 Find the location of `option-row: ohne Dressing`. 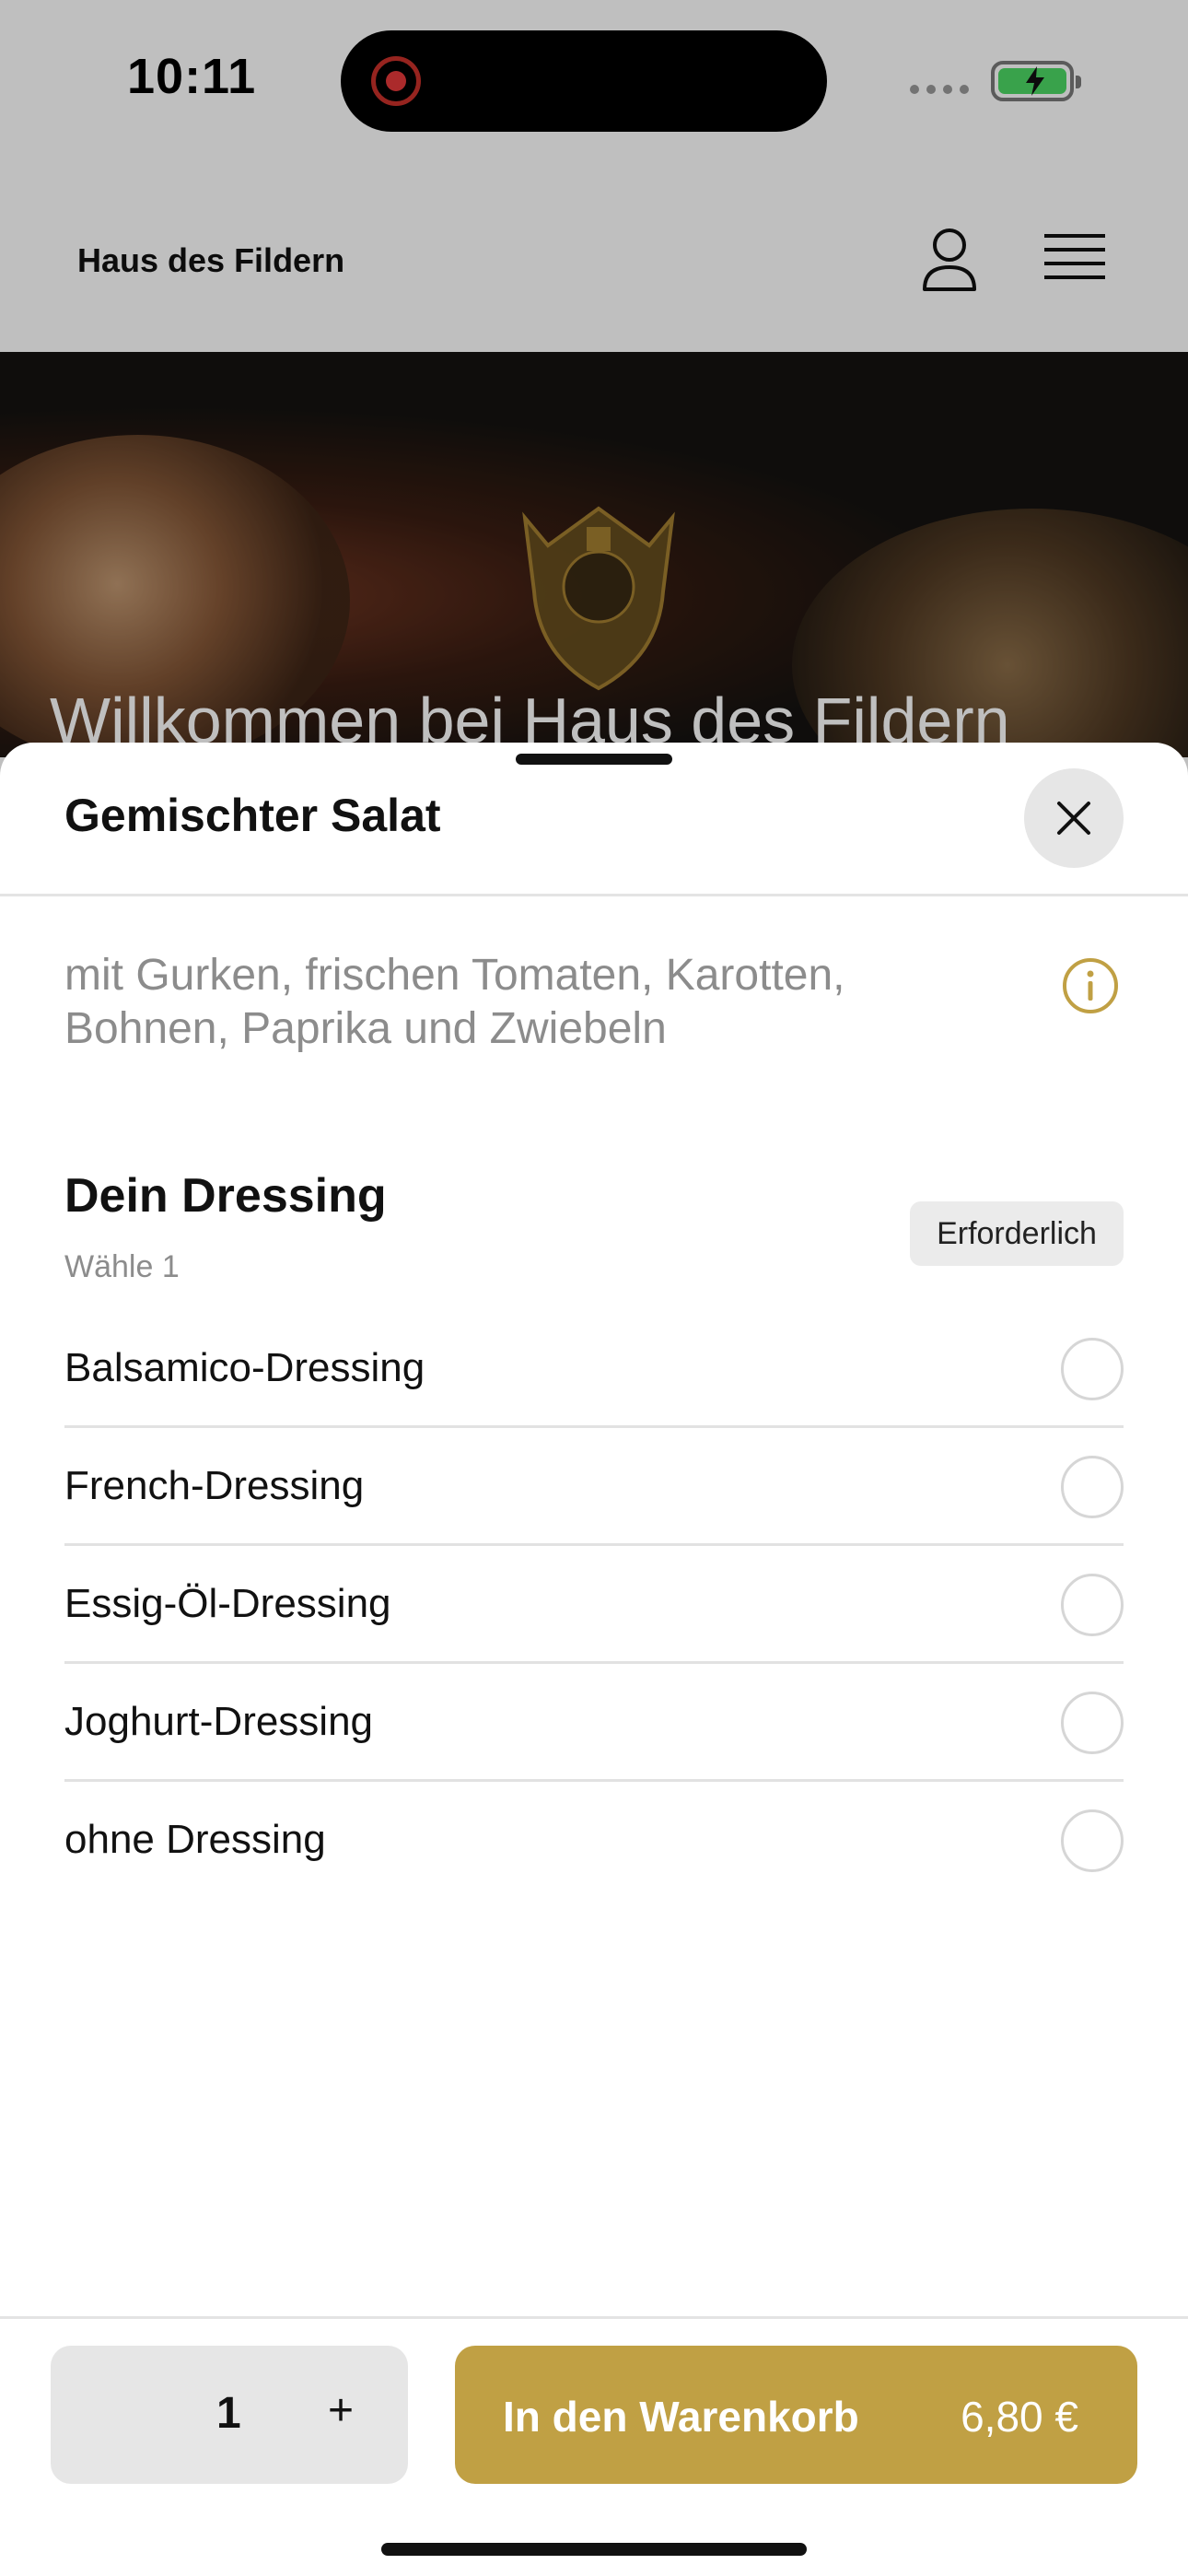

option-row: ohne Dressing is located at coordinates (594, 1841).